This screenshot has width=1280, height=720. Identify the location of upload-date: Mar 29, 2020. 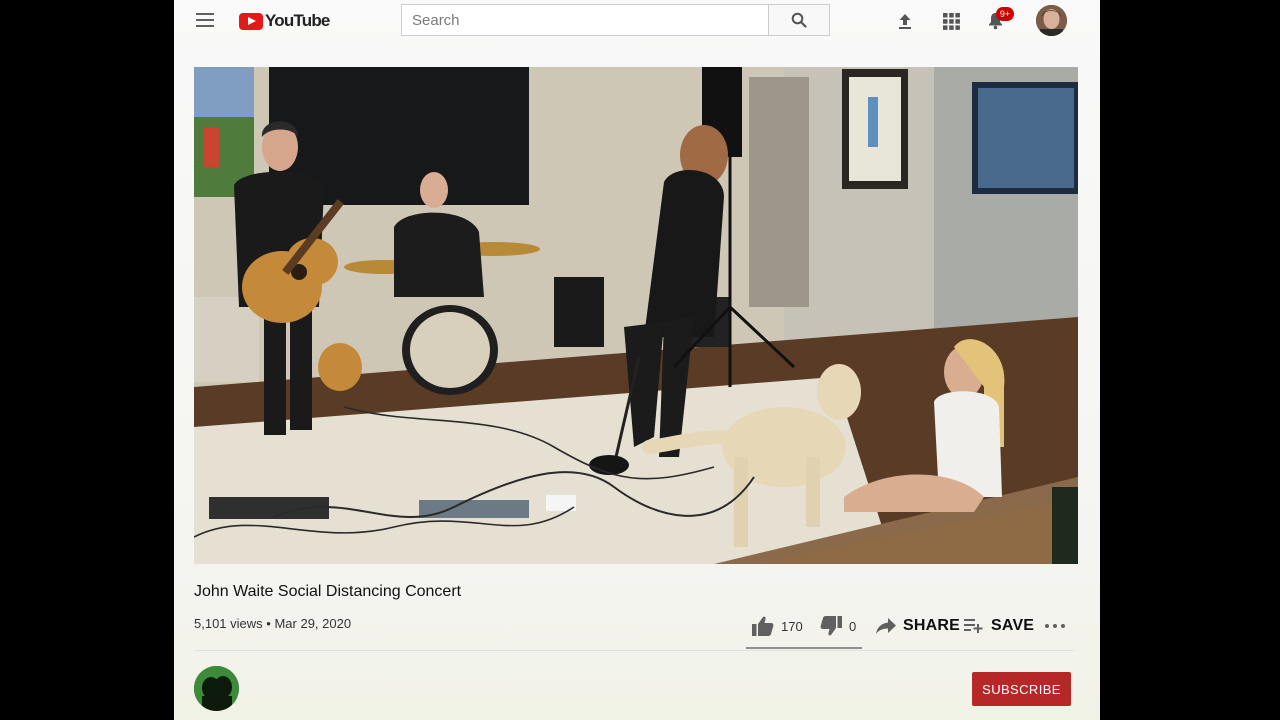
(313, 623).